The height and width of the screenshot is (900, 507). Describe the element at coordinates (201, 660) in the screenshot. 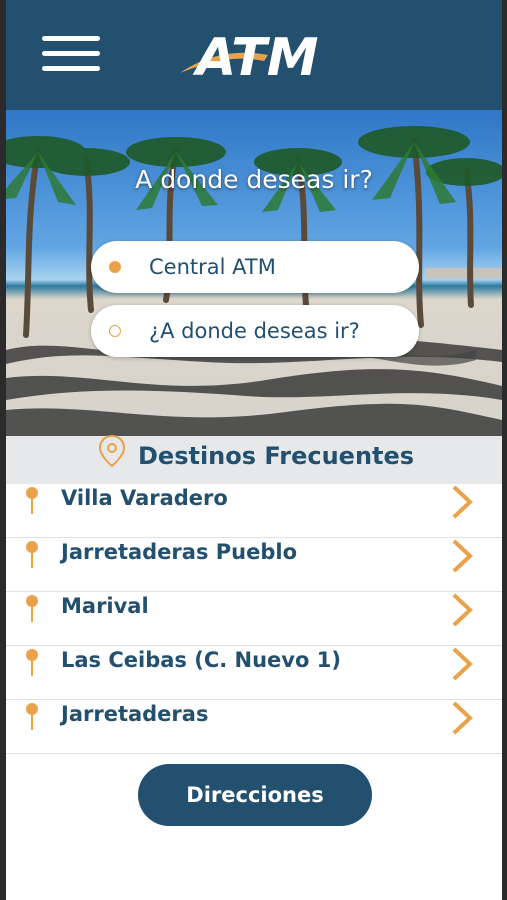

I see `destination-name: Las Ceibas (C. Nuevo 1)` at that location.